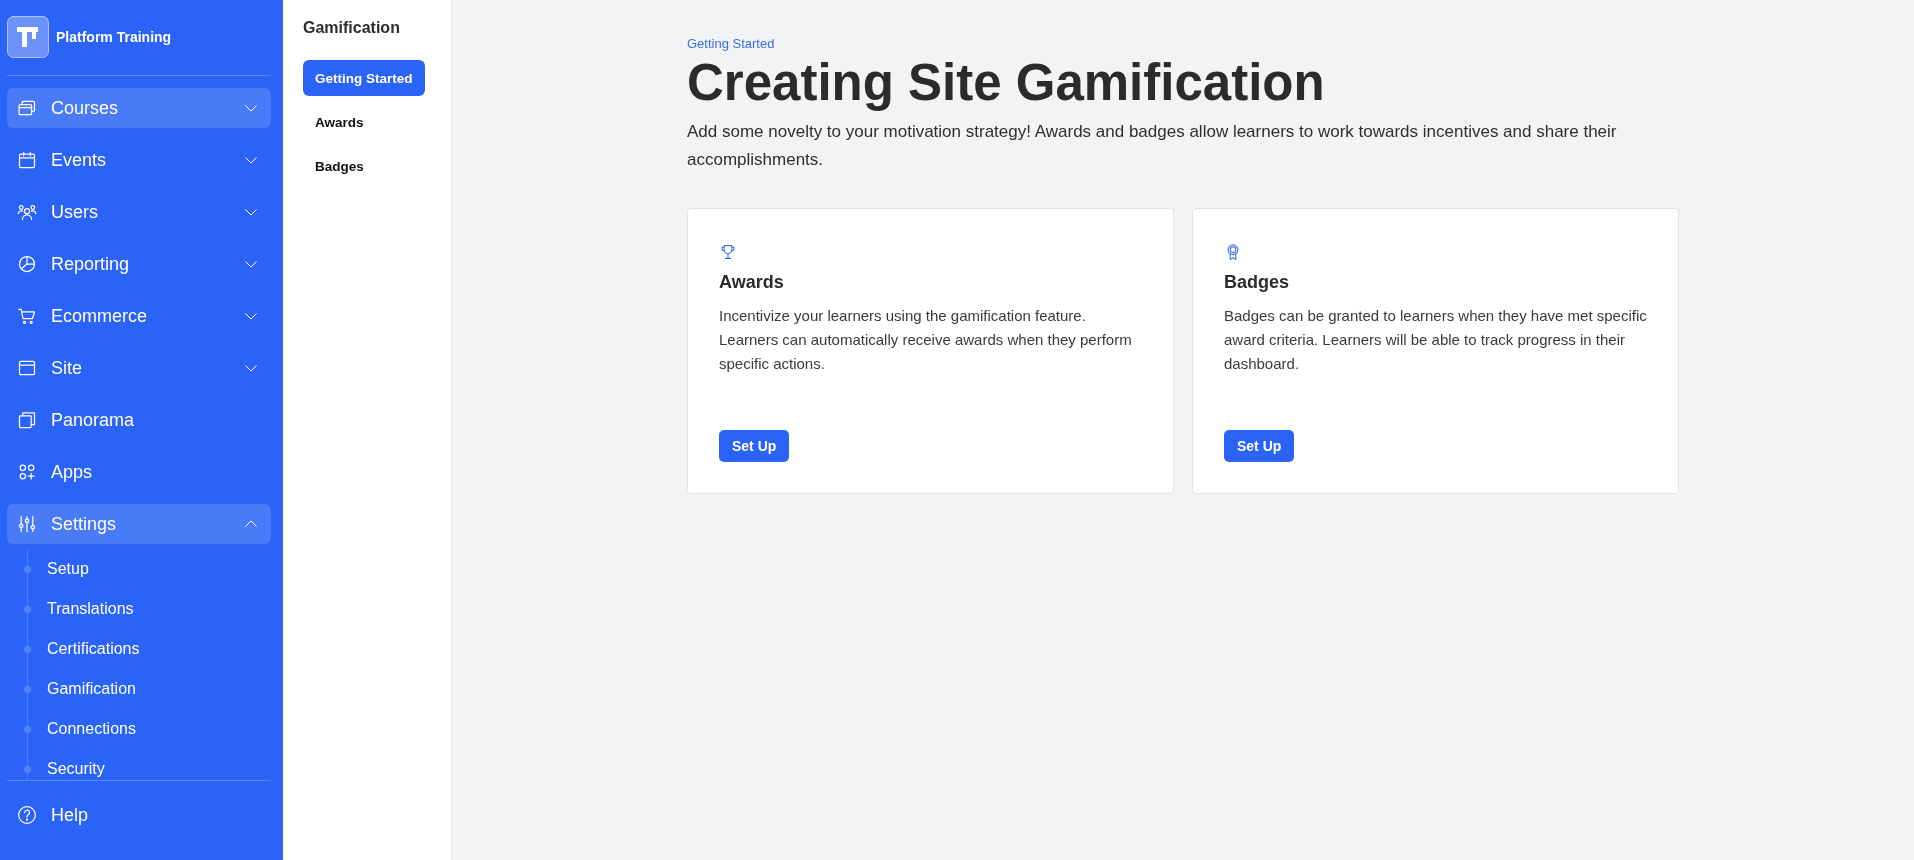 This screenshot has height=860, width=1914. I want to click on apps-icon, so click(27, 472).